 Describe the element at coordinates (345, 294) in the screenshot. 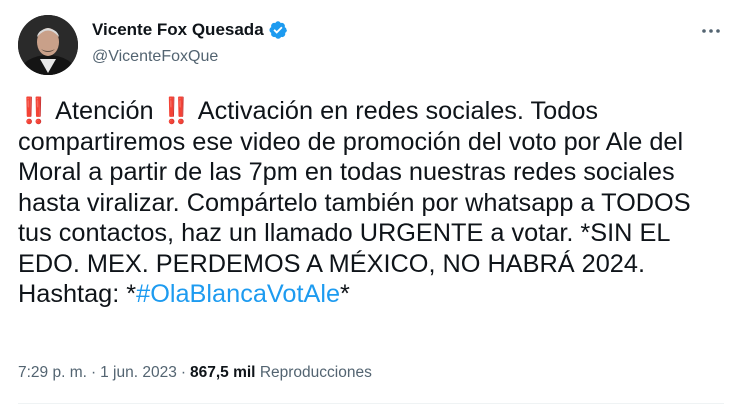

I see `tweet-text-segment: *` at that location.